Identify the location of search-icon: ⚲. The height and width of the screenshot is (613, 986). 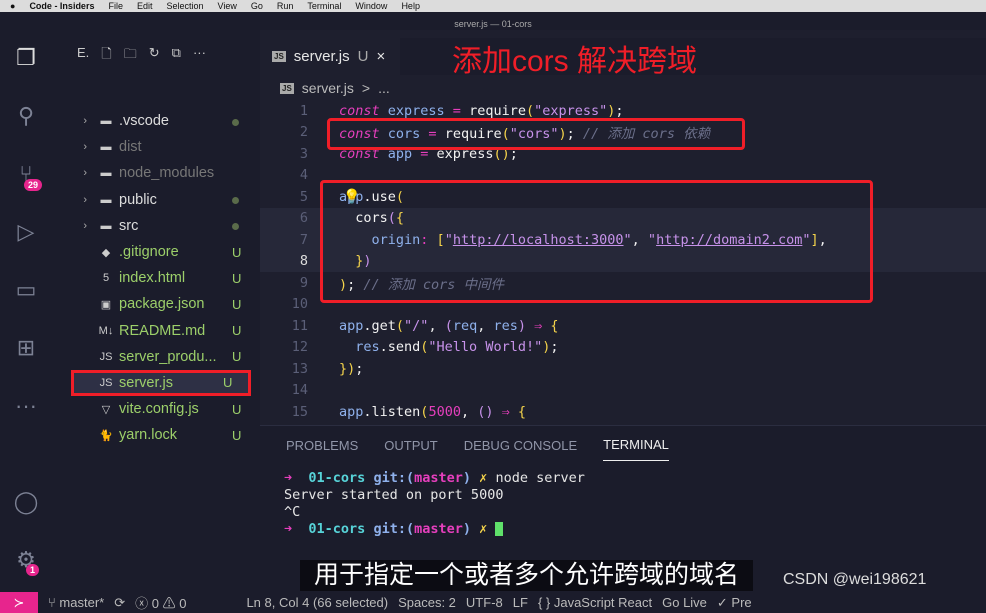
(26, 116).